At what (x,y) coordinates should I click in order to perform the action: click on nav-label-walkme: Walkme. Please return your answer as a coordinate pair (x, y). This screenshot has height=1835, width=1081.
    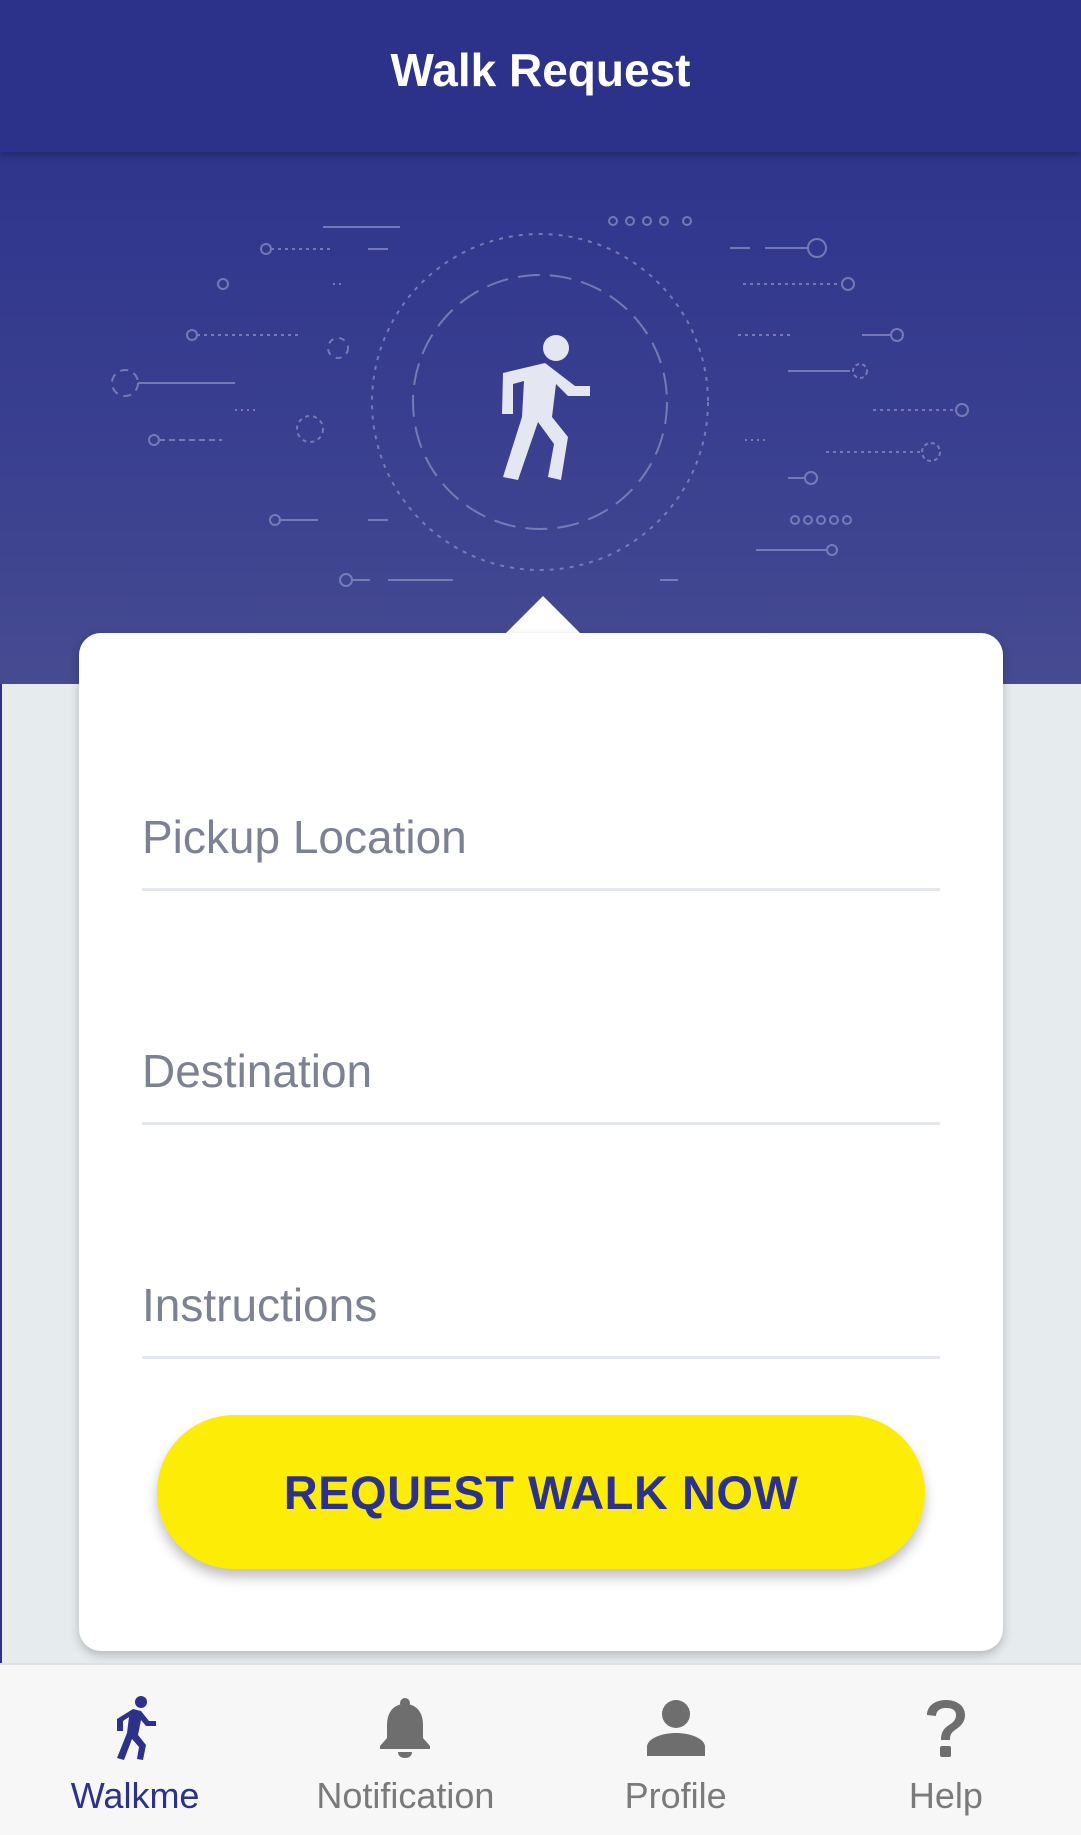
    Looking at the image, I should click on (135, 1795).